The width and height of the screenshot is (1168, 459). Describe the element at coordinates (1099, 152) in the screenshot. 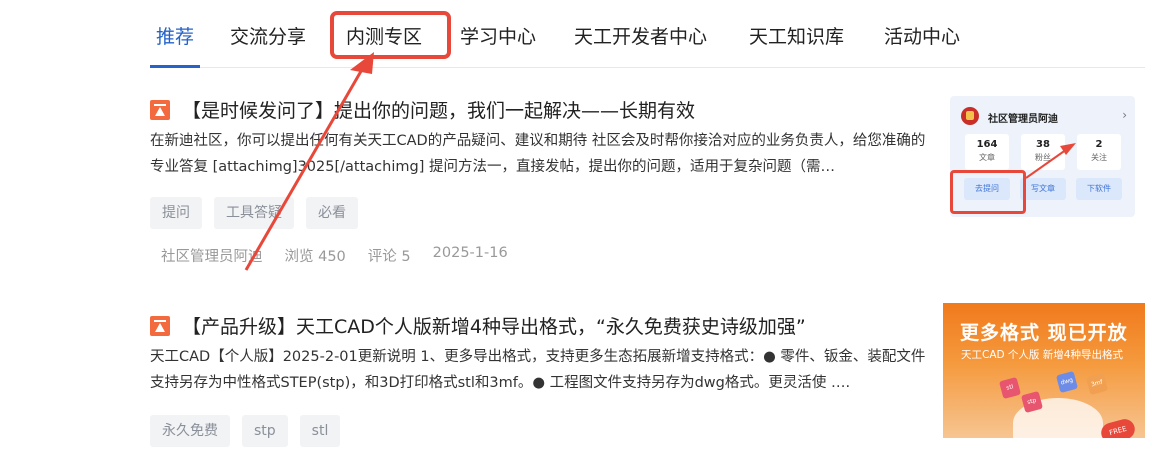

I see `stat-following: 2 关注` at that location.